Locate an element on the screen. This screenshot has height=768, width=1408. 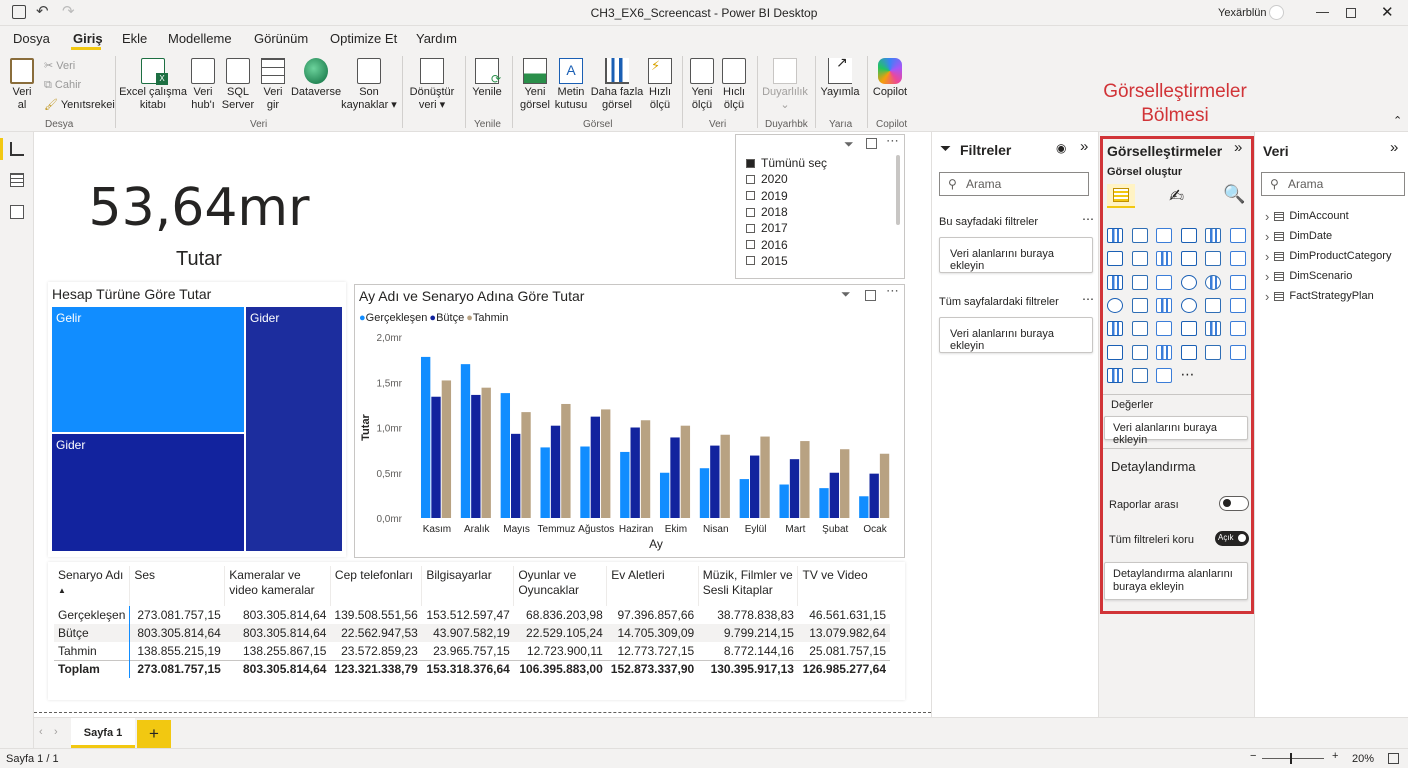
restore-icon is located at coordinates (1351, 13).